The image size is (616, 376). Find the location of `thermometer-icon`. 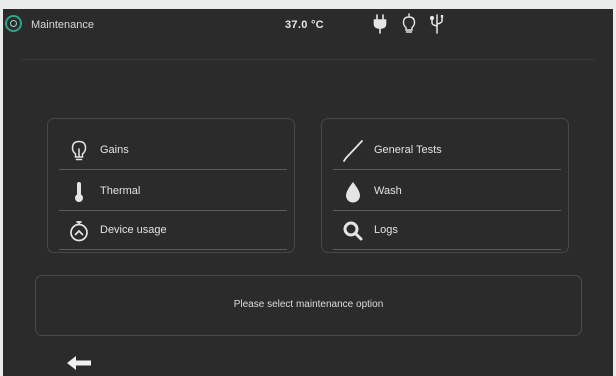

thermometer-icon is located at coordinates (79, 192).